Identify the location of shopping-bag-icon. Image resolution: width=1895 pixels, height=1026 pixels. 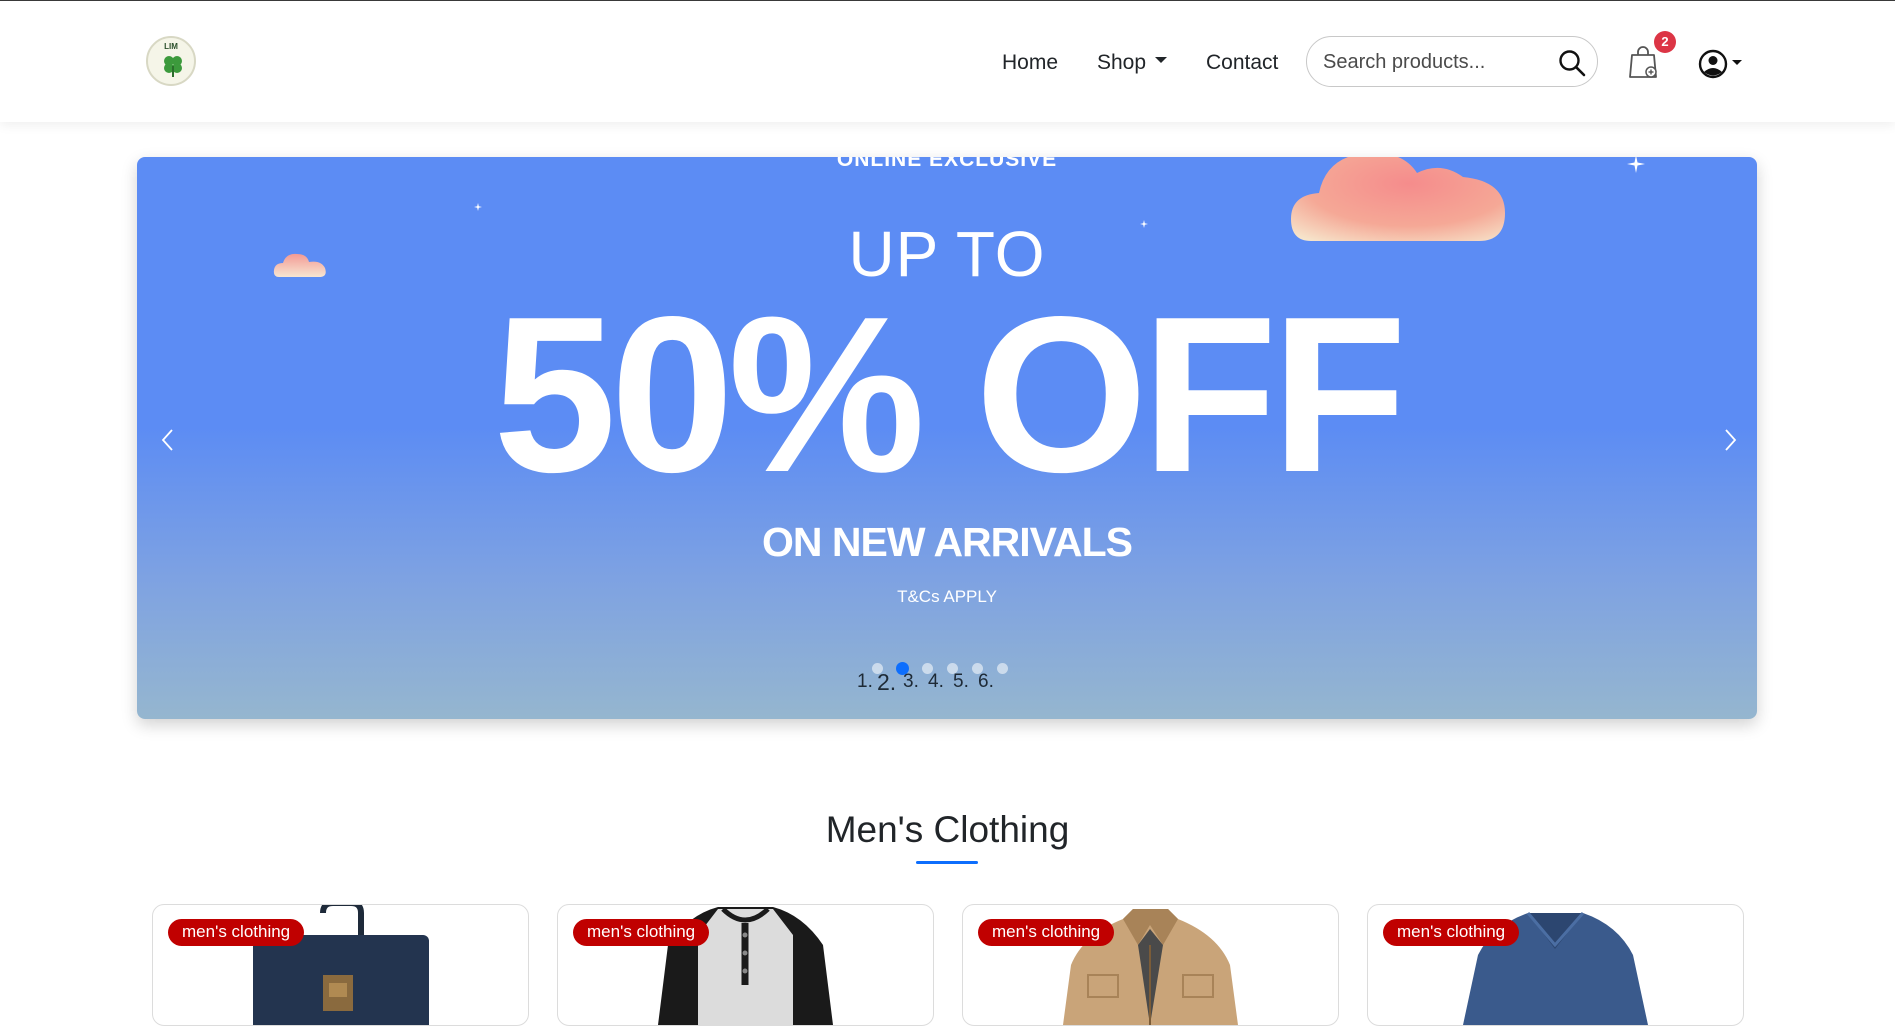
(1643, 62).